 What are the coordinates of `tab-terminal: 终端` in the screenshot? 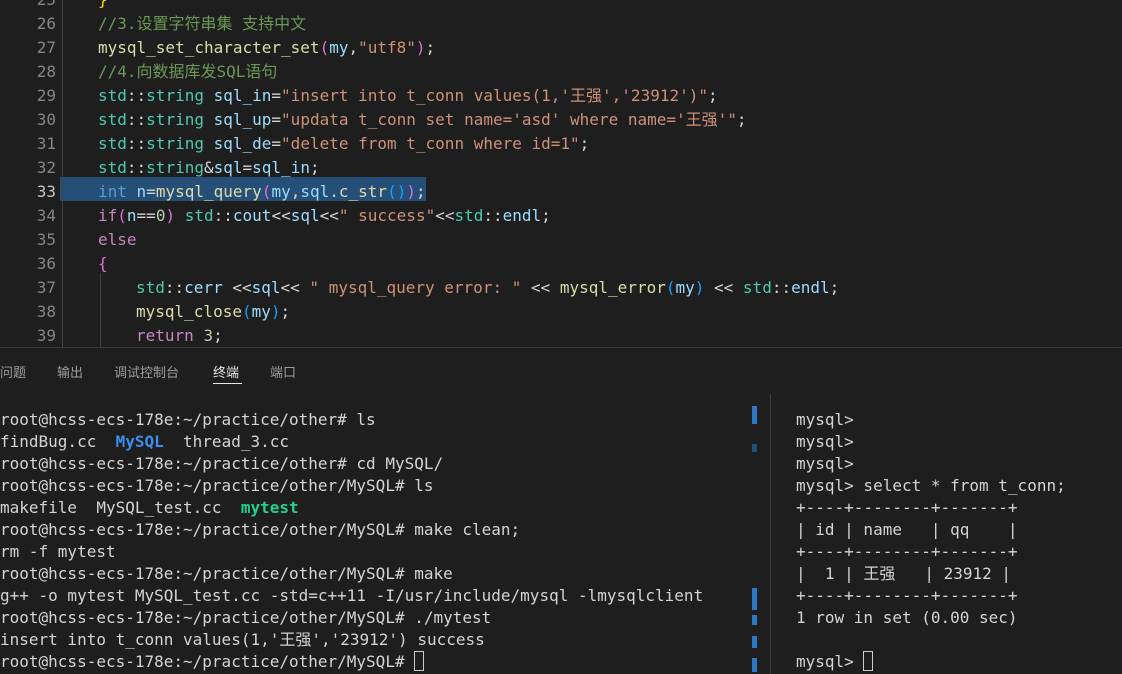 It's located at (226, 371).